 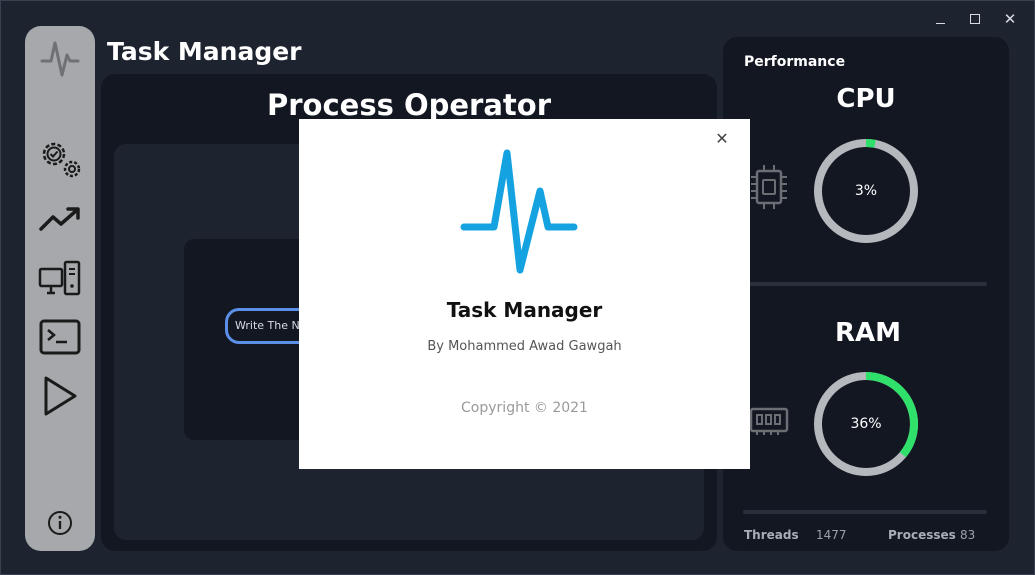 What do you see at coordinates (409, 105) in the screenshot?
I see `panel-heading: Process Operator` at bounding box center [409, 105].